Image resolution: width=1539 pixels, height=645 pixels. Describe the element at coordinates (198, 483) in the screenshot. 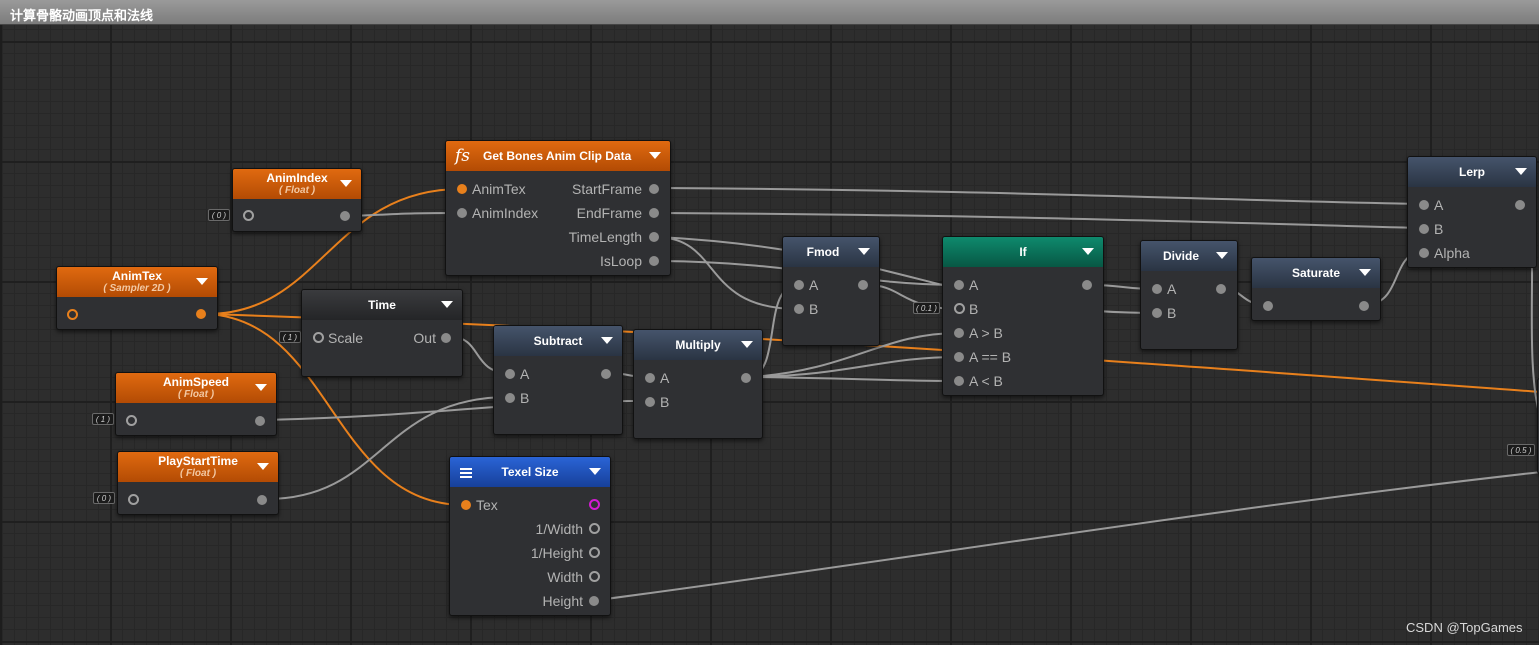

I see `node-playstarttime: PlayStartTime ( Float )` at that location.